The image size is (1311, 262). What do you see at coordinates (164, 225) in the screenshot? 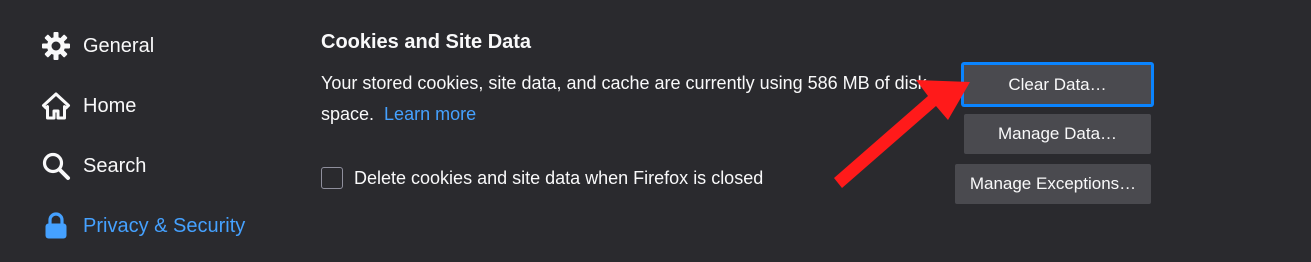
I see `sidebar-item-label: Privacy & Security` at bounding box center [164, 225].